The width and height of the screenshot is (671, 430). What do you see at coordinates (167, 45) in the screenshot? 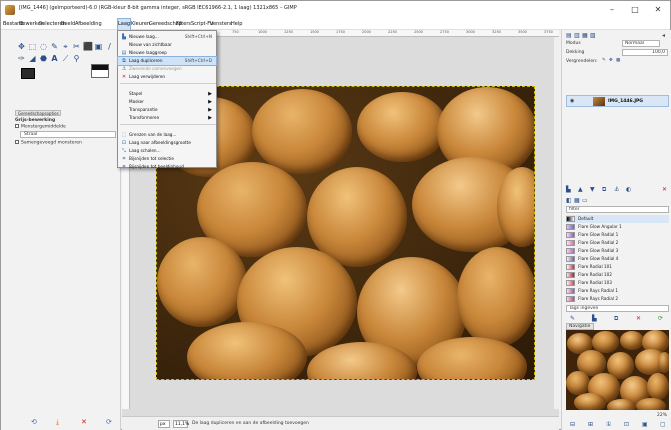
I see `menu-item: Nieuw van zichtbaar` at bounding box center [167, 45].